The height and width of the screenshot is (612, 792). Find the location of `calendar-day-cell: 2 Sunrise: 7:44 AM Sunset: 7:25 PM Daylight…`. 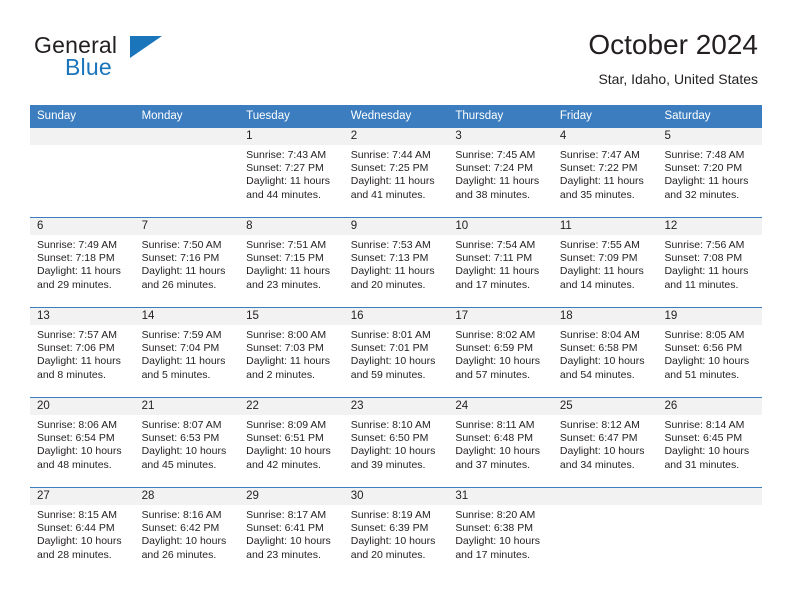

calendar-day-cell: 2 Sunrise: 7:44 AM Sunset: 7:25 PM Daylight… is located at coordinates (396, 172).